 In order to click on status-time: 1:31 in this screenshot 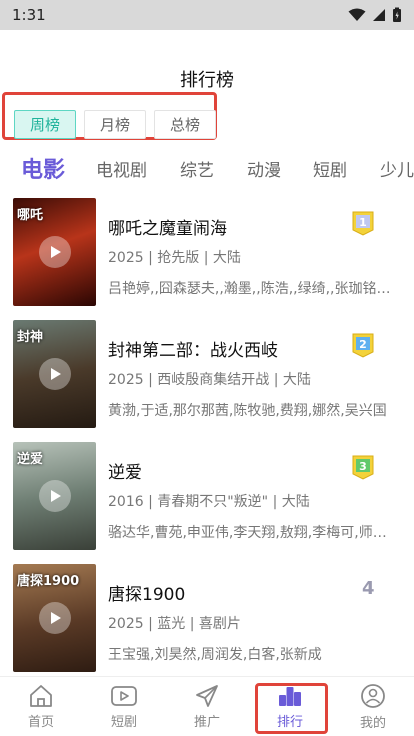, I will do `click(29, 15)`.